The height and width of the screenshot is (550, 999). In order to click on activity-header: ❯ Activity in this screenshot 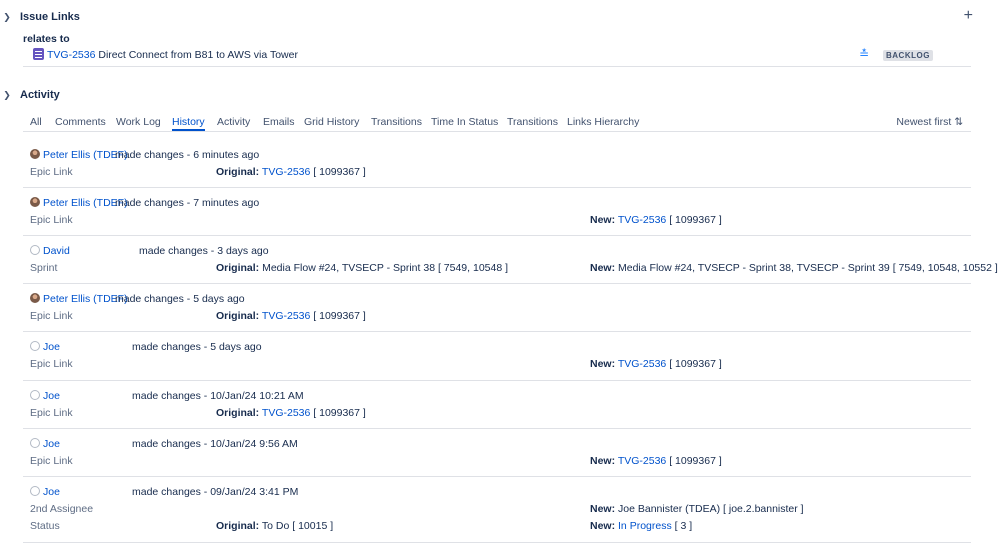, I will do `click(30, 95)`.